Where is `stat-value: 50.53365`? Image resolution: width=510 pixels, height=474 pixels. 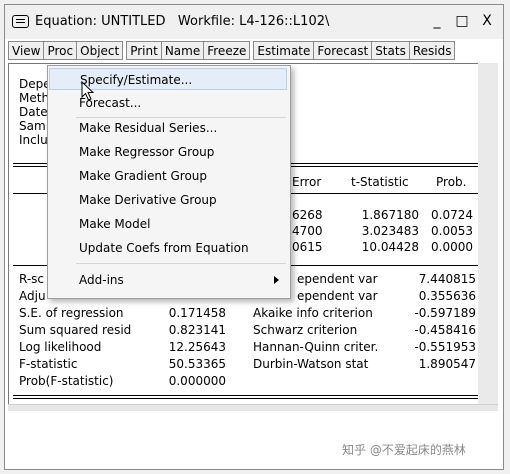 stat-value: 50.53365 is located at coordinates (197, 364).